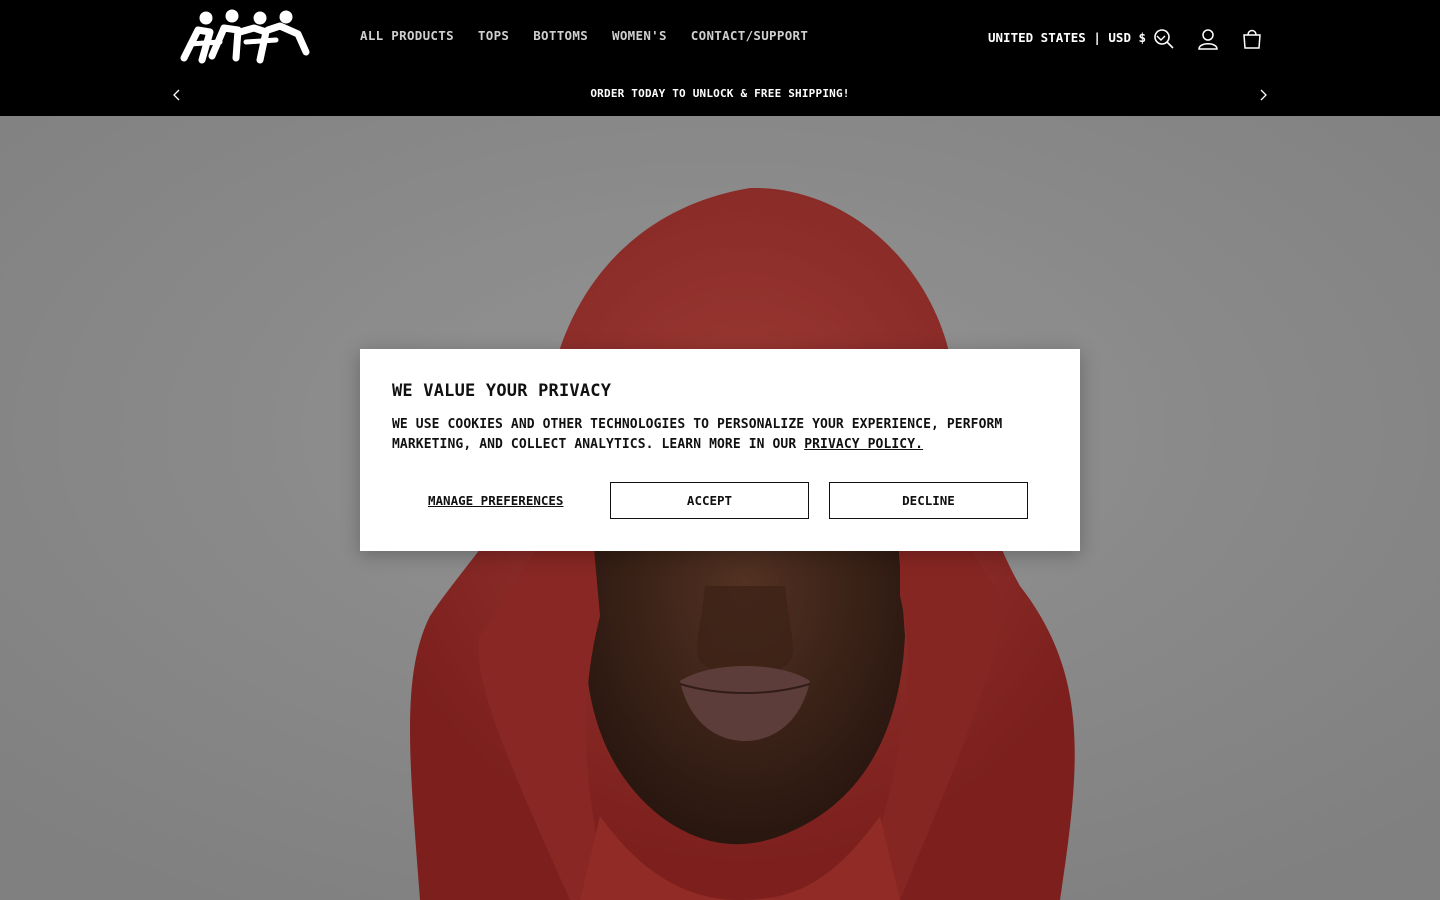  Describe the element at coordinates (560, 35) in the screenshot. I see `nav-bottoms: BOTTOMS` at that location.